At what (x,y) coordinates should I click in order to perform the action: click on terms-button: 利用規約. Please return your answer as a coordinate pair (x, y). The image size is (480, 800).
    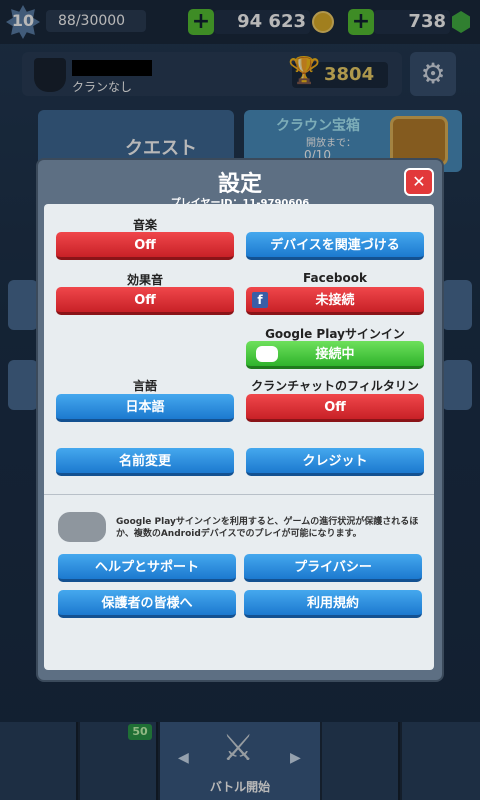
    Looking at the image, I should click on (333, 604).